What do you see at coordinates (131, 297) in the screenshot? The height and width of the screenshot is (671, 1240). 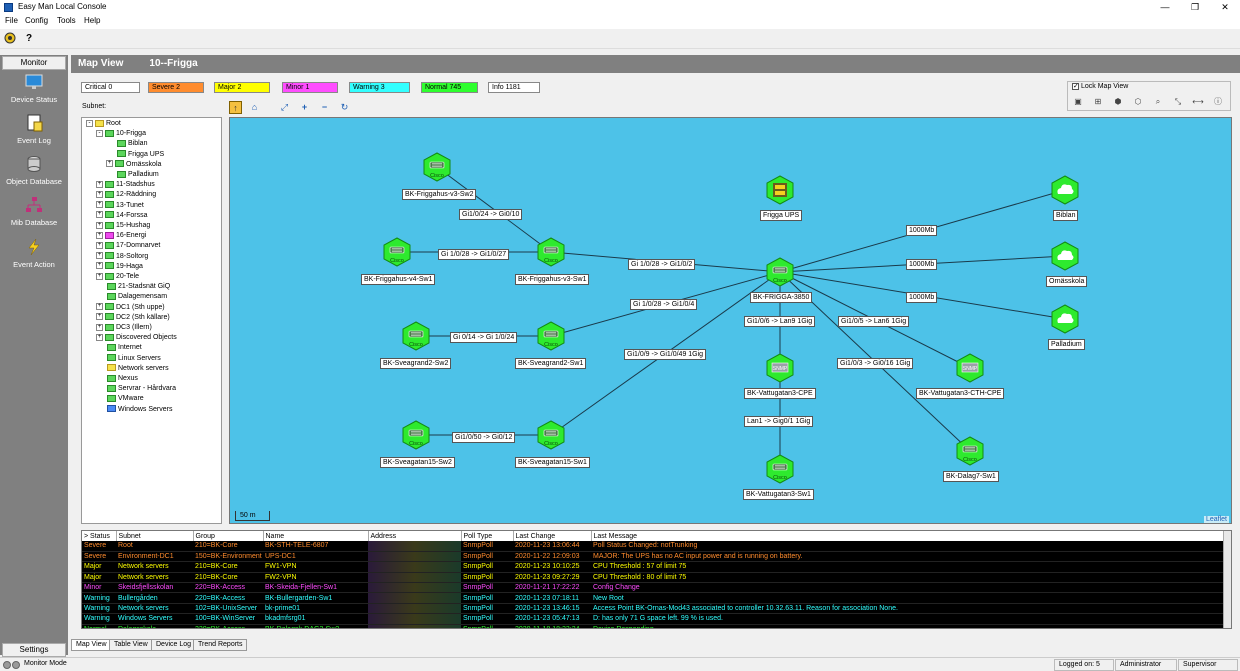 I see `tree-node: Dalagemensam` at bounding box center [131, 297].